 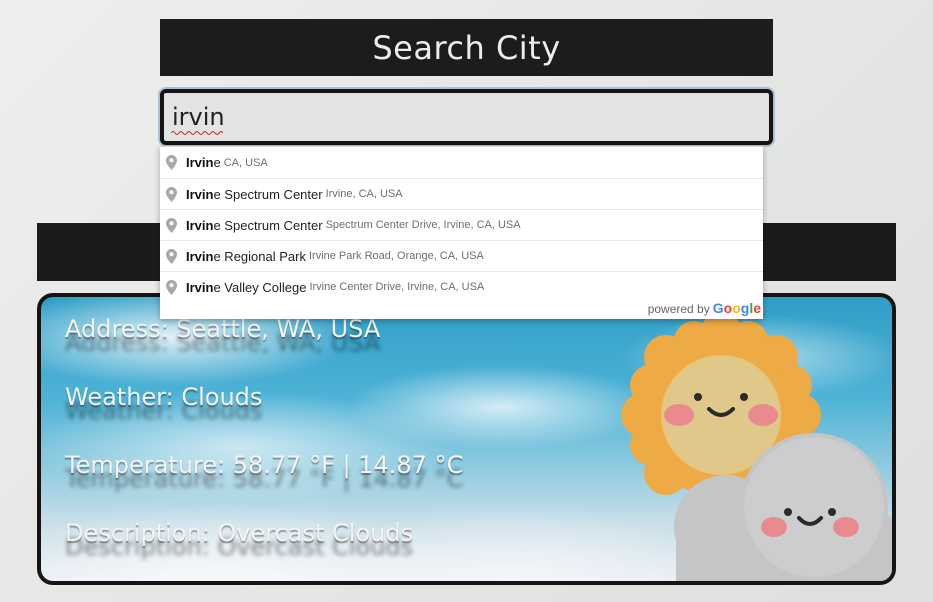 I want to click on page-title: Search City, so click(x=466, y=47).